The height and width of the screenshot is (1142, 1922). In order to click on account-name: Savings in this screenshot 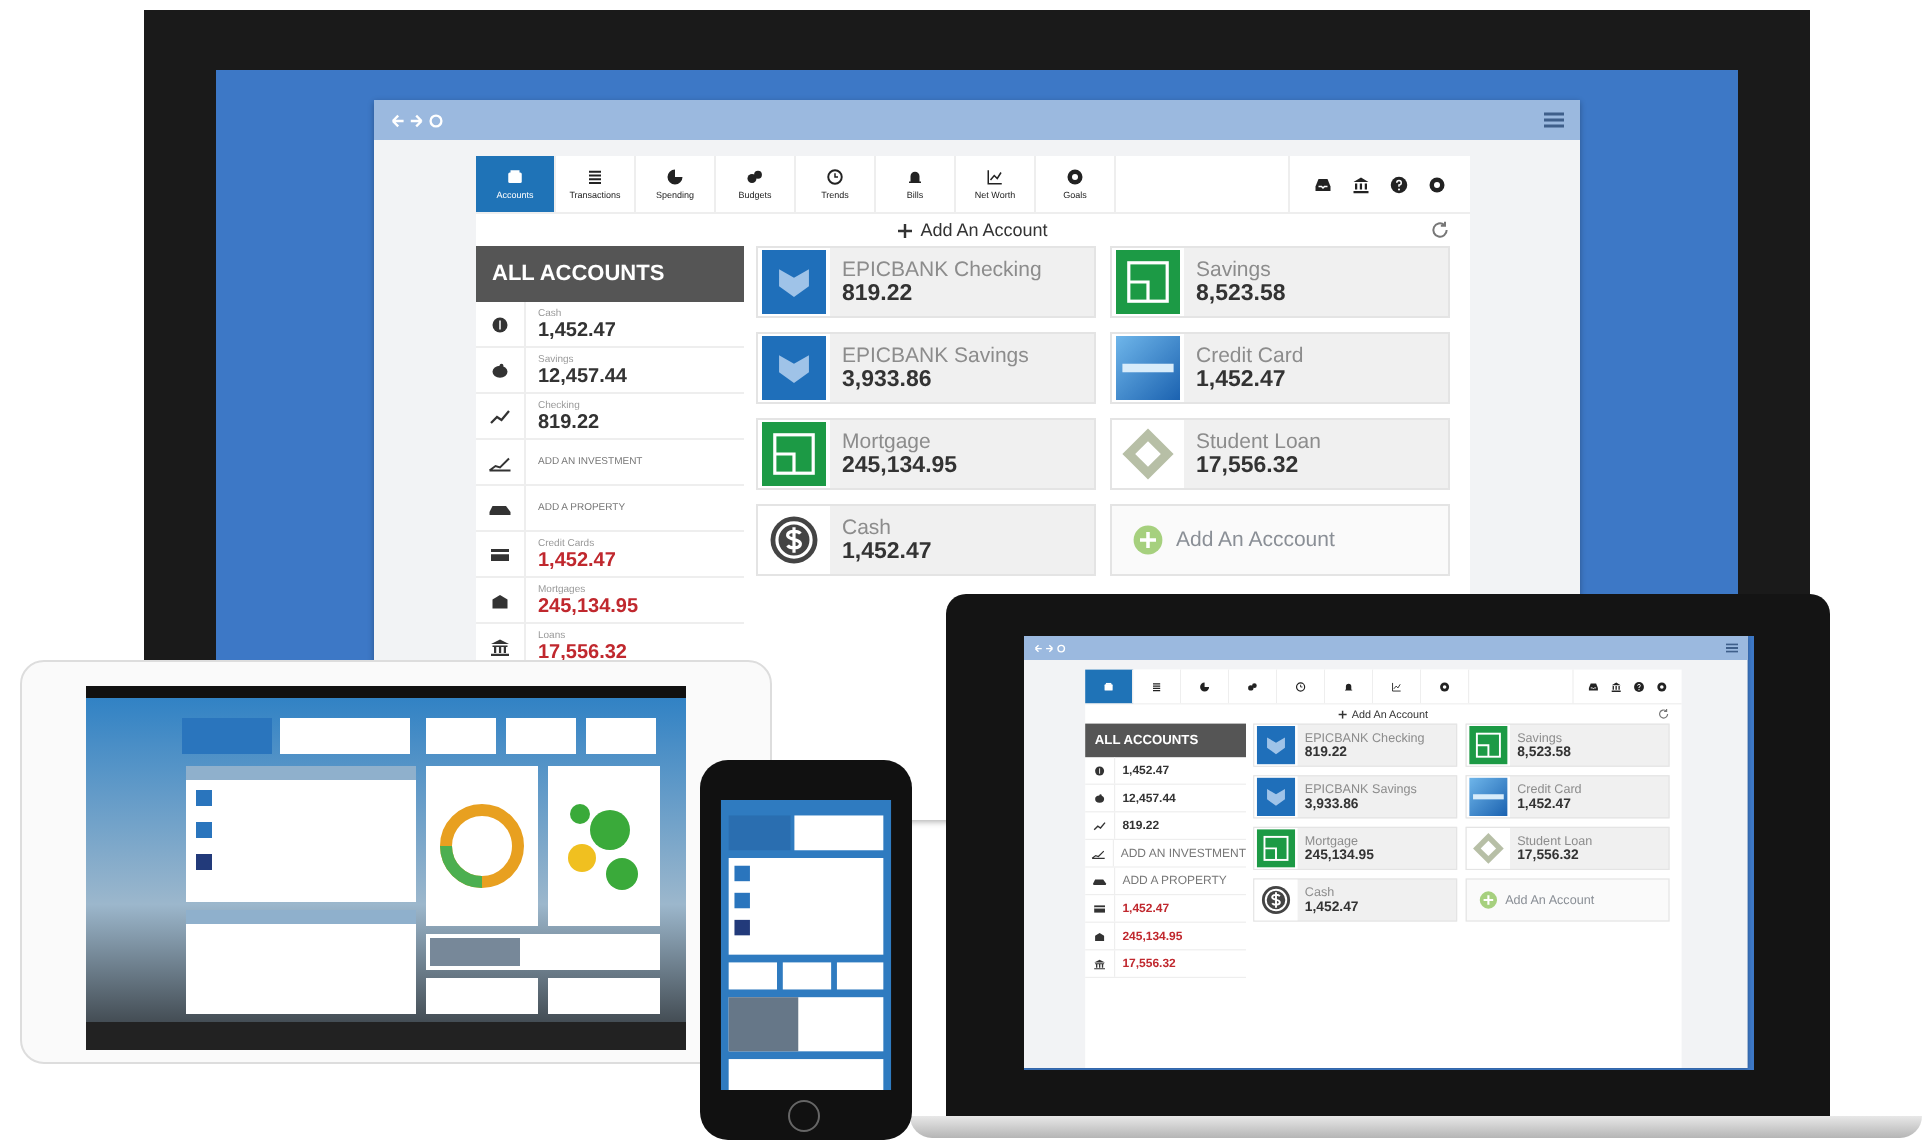, I will do `click(1233, 269)`.